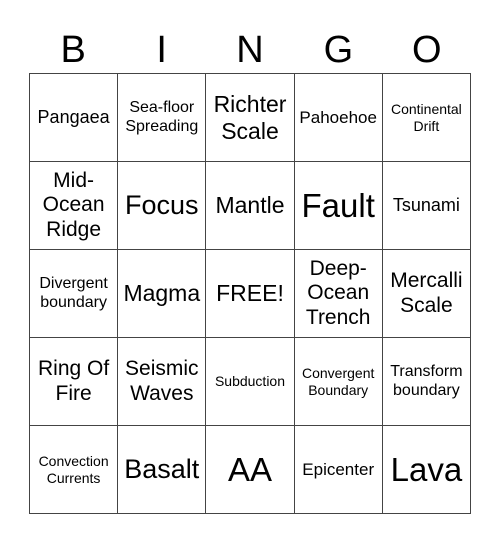  I want to click on header-letter-g: G, so click(338, 50).